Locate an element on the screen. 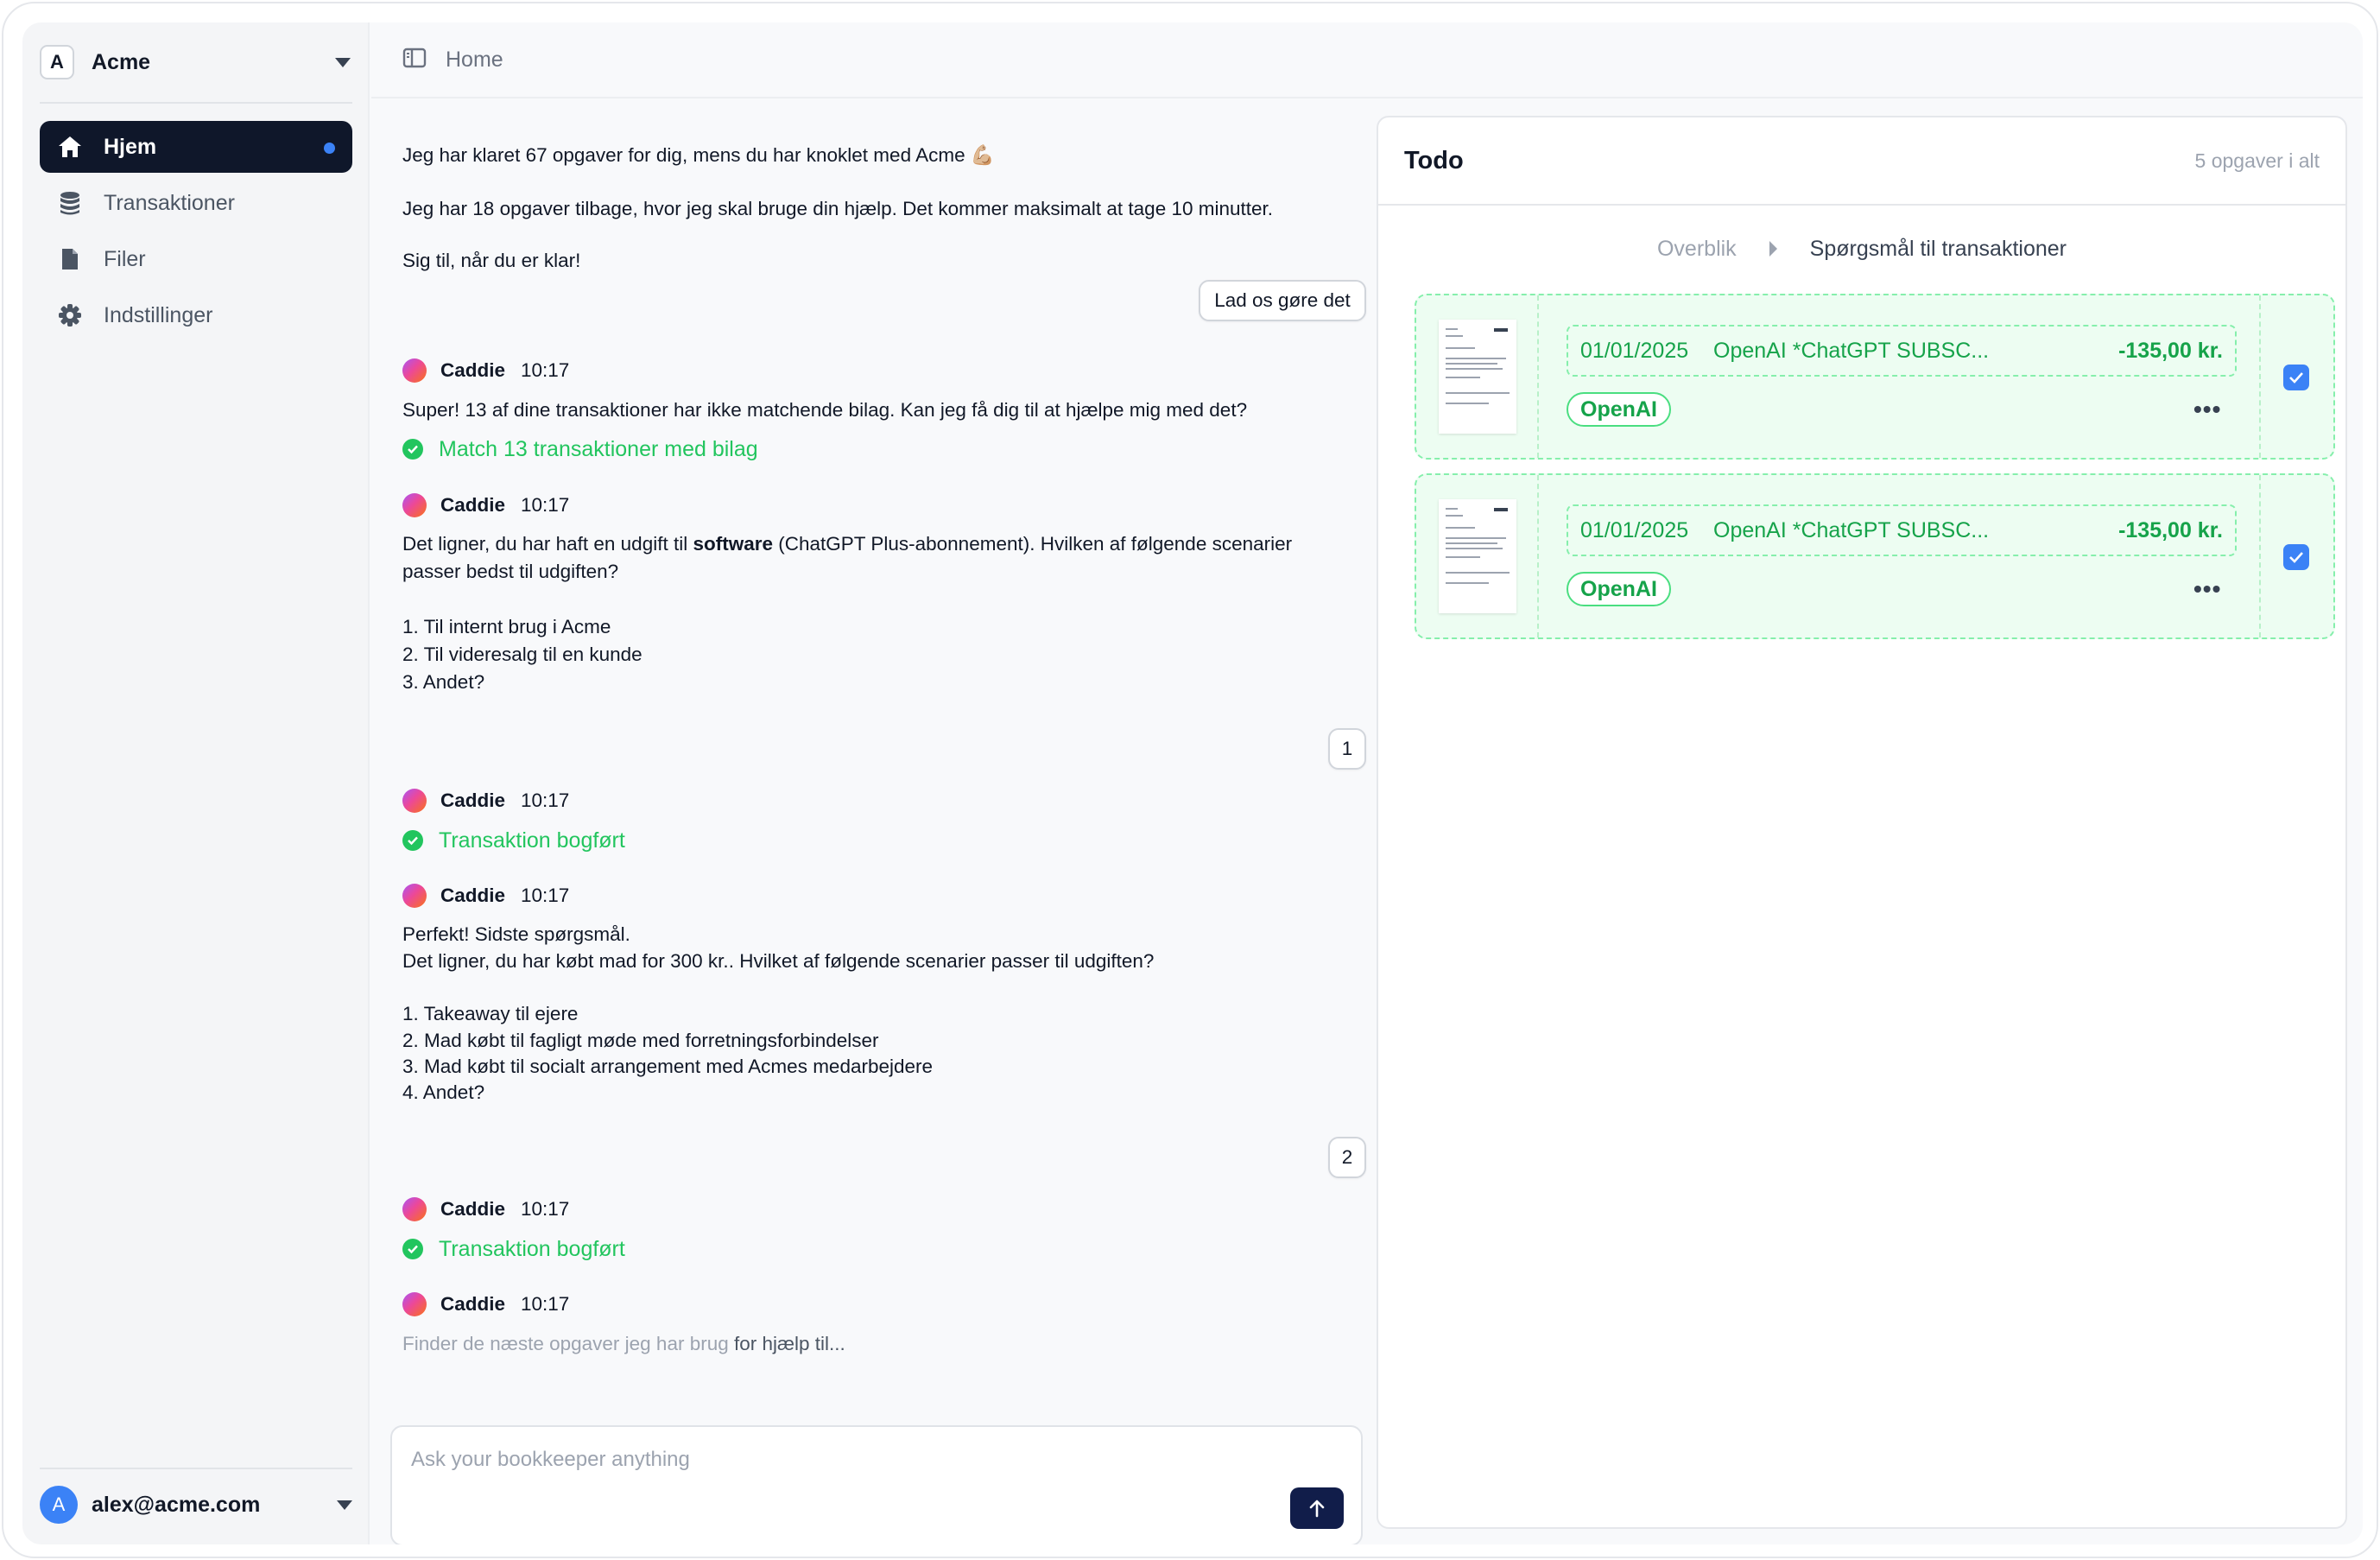  transaction-date: 01/01/2025 is located at coordinates (1635, 350).